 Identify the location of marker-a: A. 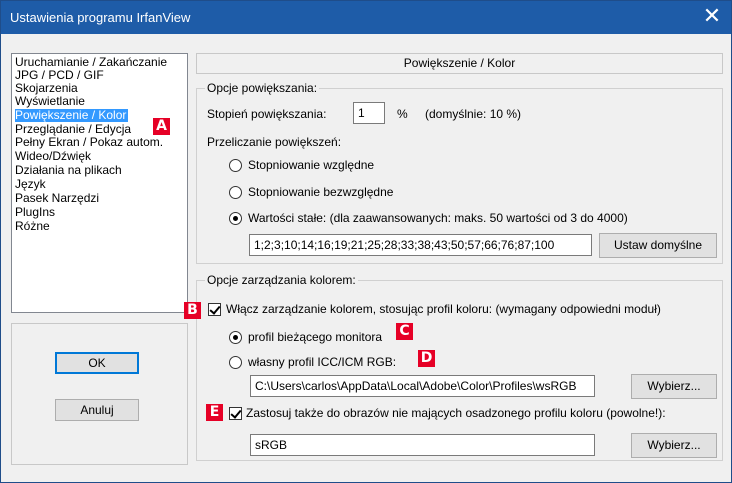
(161, 126).